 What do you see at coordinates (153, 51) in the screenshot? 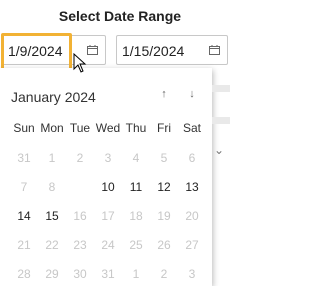
I see `end-date-value: 1/15/2024` at bounding box center [153, 51].